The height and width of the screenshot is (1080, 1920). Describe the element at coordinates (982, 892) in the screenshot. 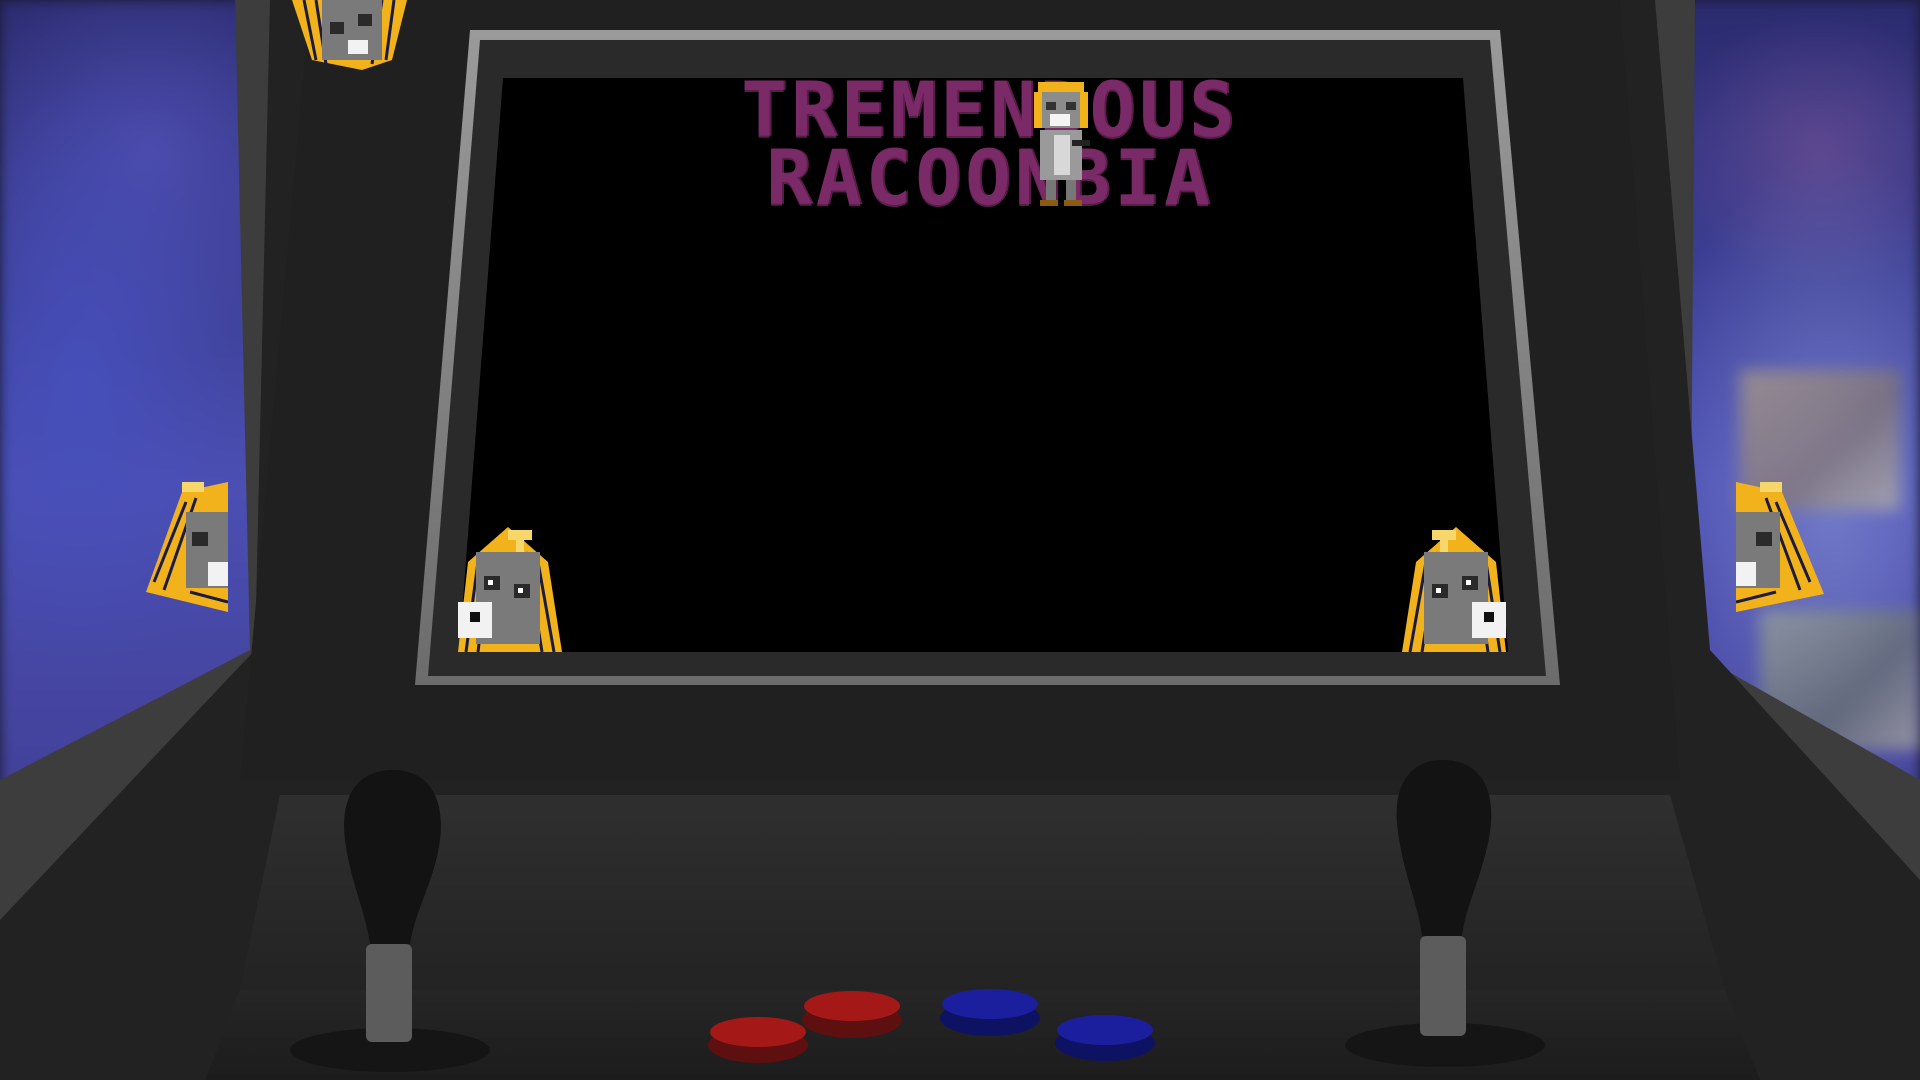

I see `control-panel` at that location.